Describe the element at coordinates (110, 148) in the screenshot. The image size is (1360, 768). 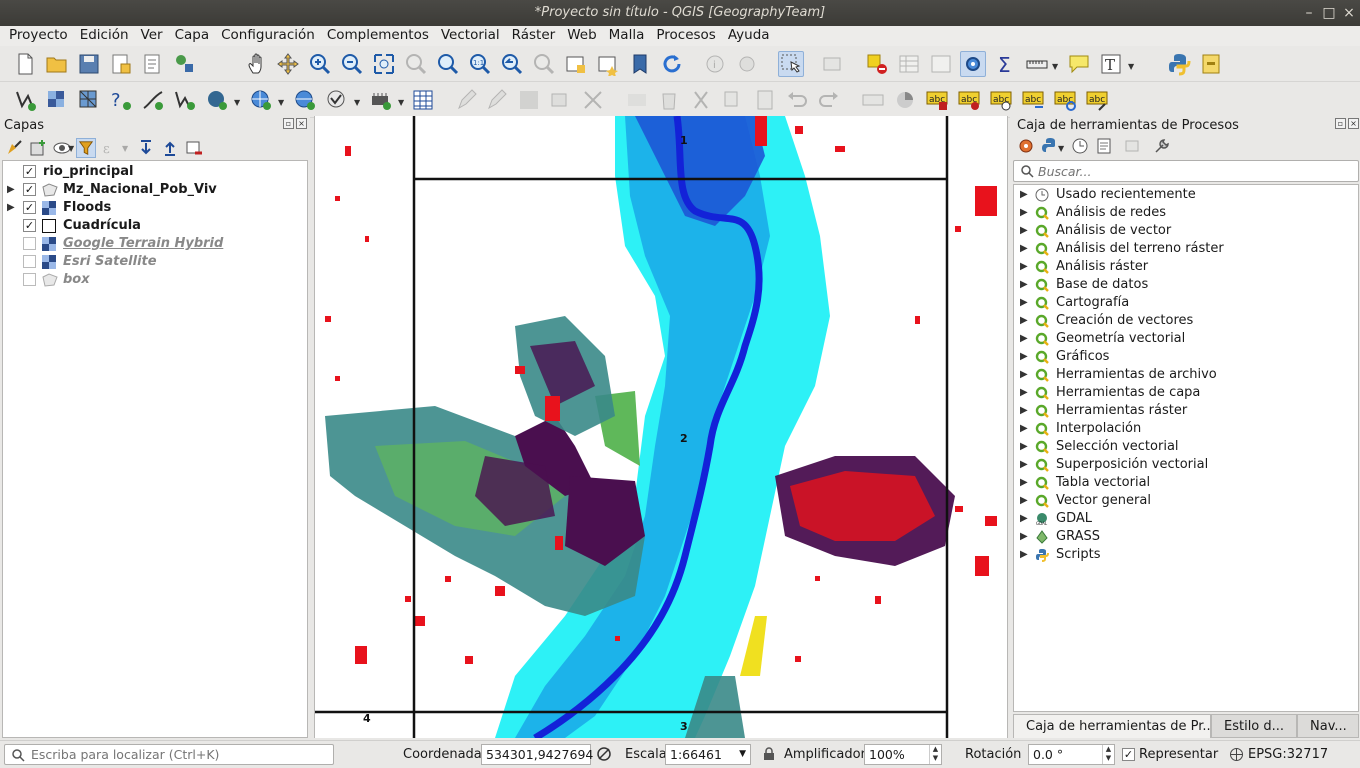
I see `filter-expression-icon: ε` at that location.